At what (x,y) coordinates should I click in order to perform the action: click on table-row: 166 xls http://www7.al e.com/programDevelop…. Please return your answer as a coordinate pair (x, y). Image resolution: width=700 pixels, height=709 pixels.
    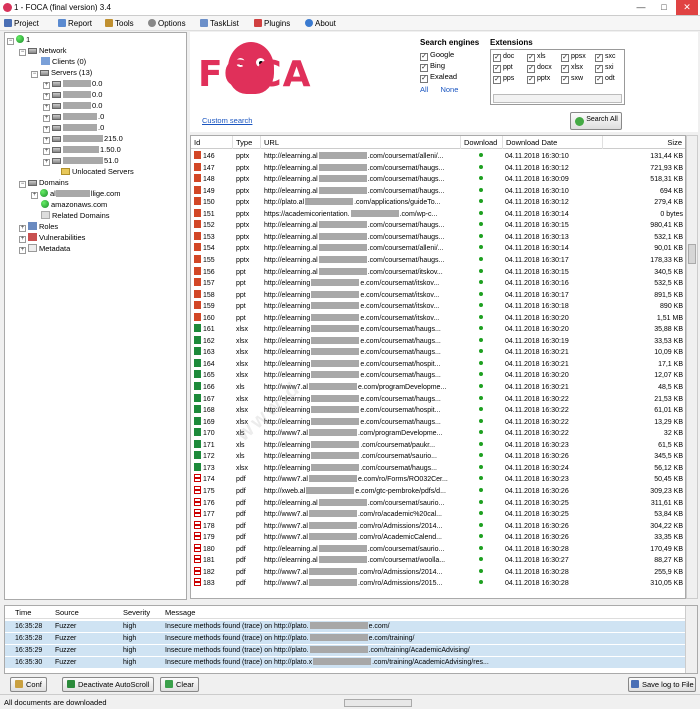
    Looking at the image, I should click on (438, 388).